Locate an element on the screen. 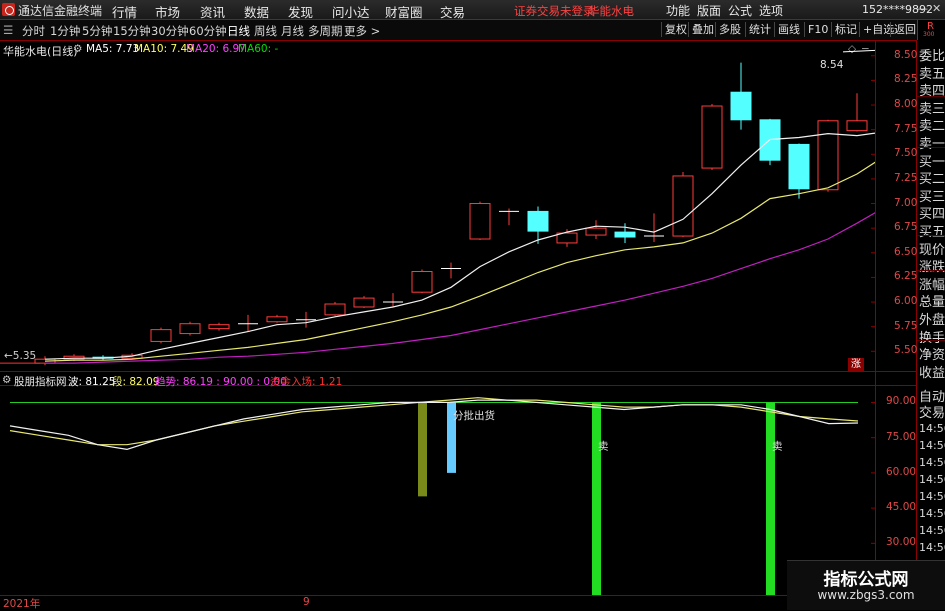 This screenshot has width=945, height=611. toolbar-add-watchlist: +自选 is located at coordinates (876, 29).